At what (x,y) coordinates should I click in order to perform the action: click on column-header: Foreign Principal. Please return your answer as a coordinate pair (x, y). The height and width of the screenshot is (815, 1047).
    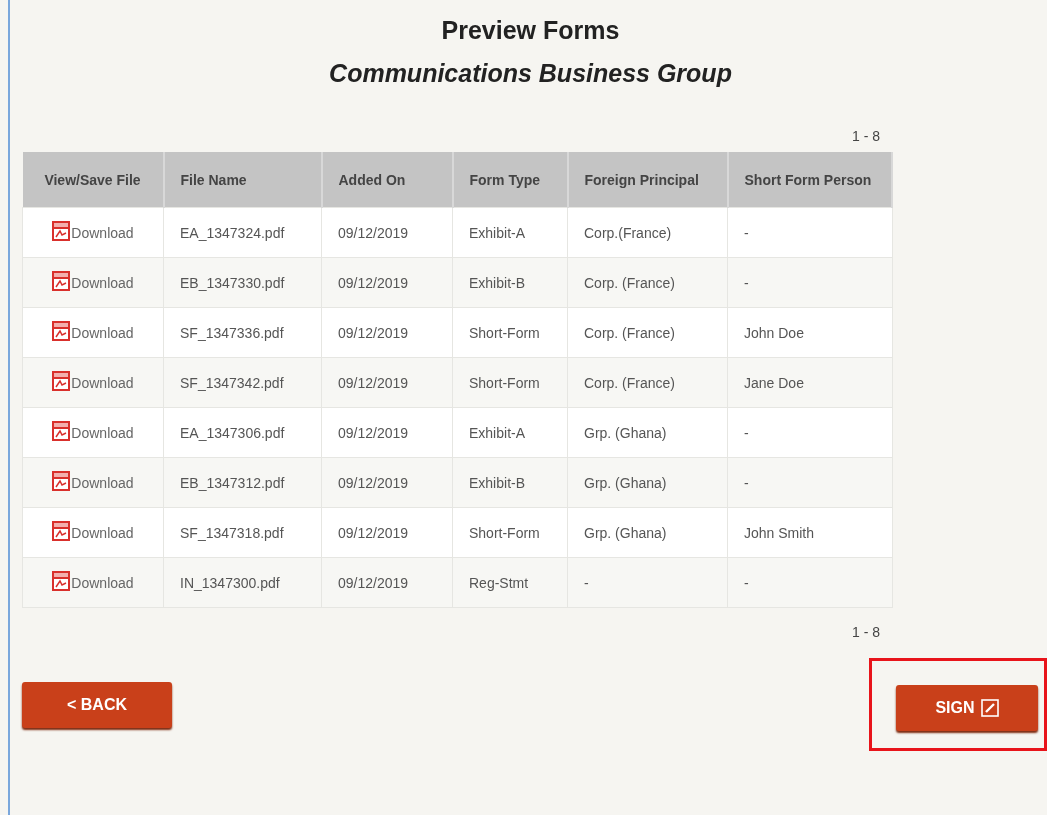
    Looking at the image, I should click on (647, 180).